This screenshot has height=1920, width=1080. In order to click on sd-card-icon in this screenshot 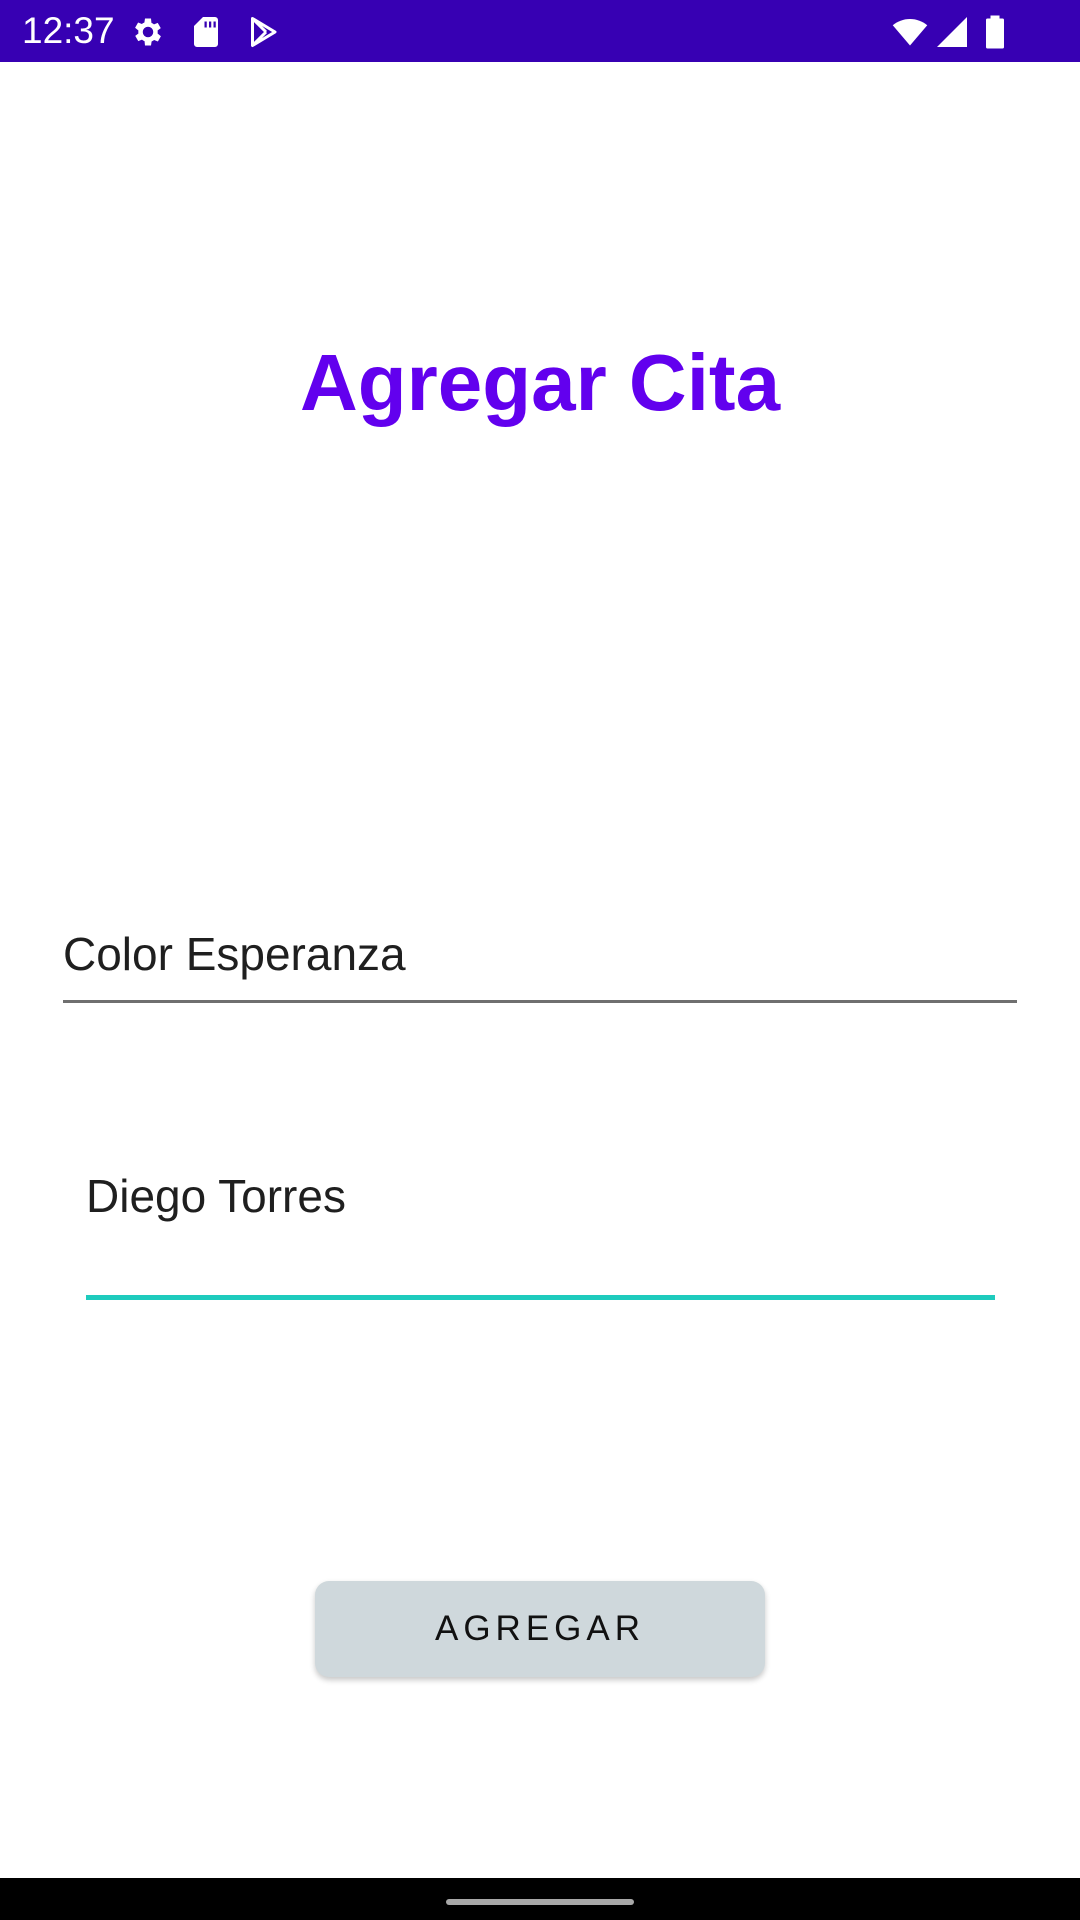, I will do `click(206, 32)`.